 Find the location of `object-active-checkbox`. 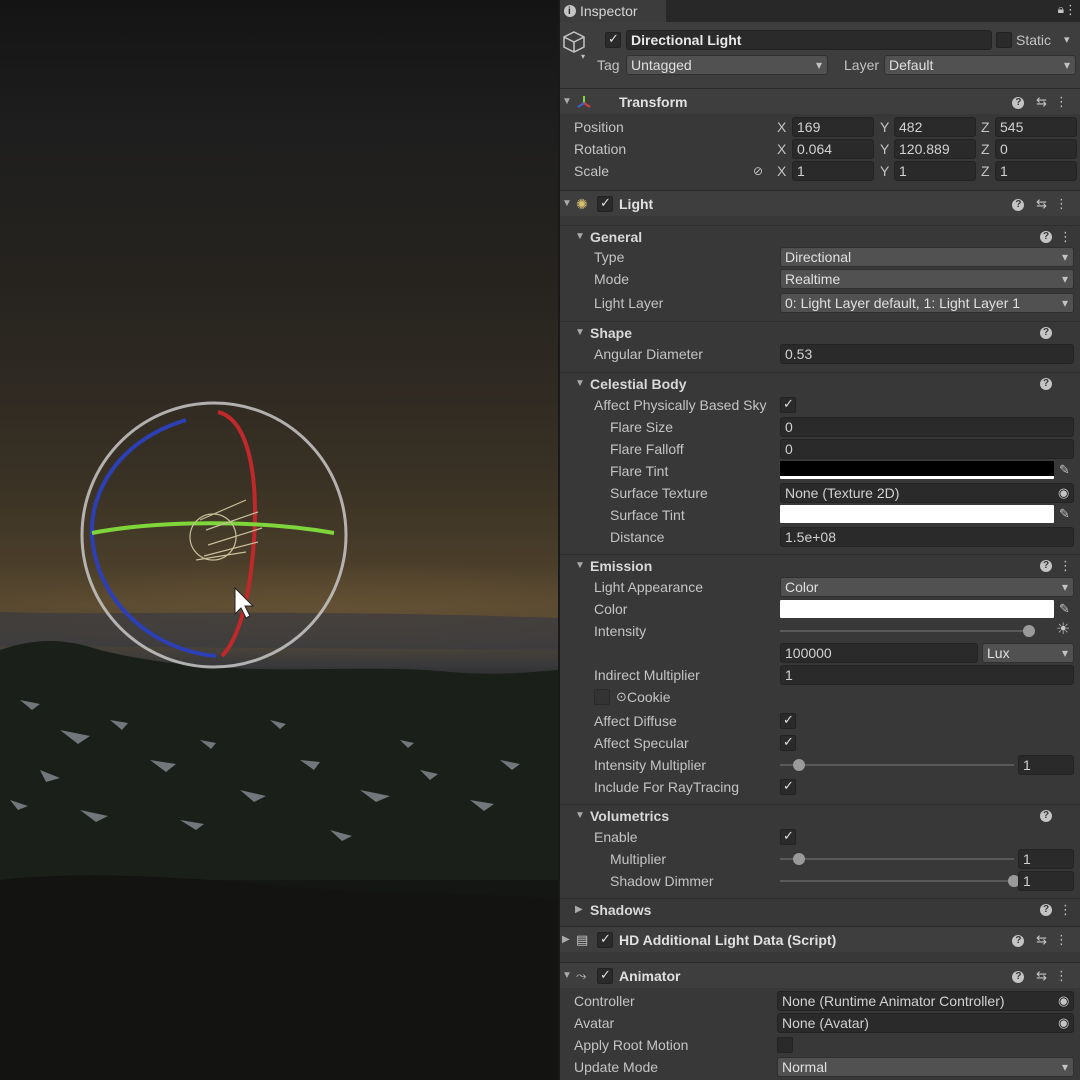

object-active-checkbox is located at coordinates (613, 39).